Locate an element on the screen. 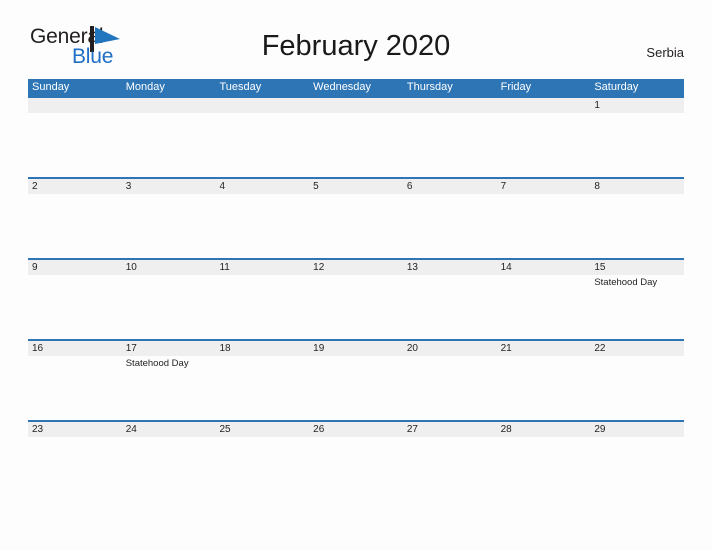 This screenshot has height=550, width=712. page-header: General Blue February 2020 Serbia is located at coordinates (356, 34).